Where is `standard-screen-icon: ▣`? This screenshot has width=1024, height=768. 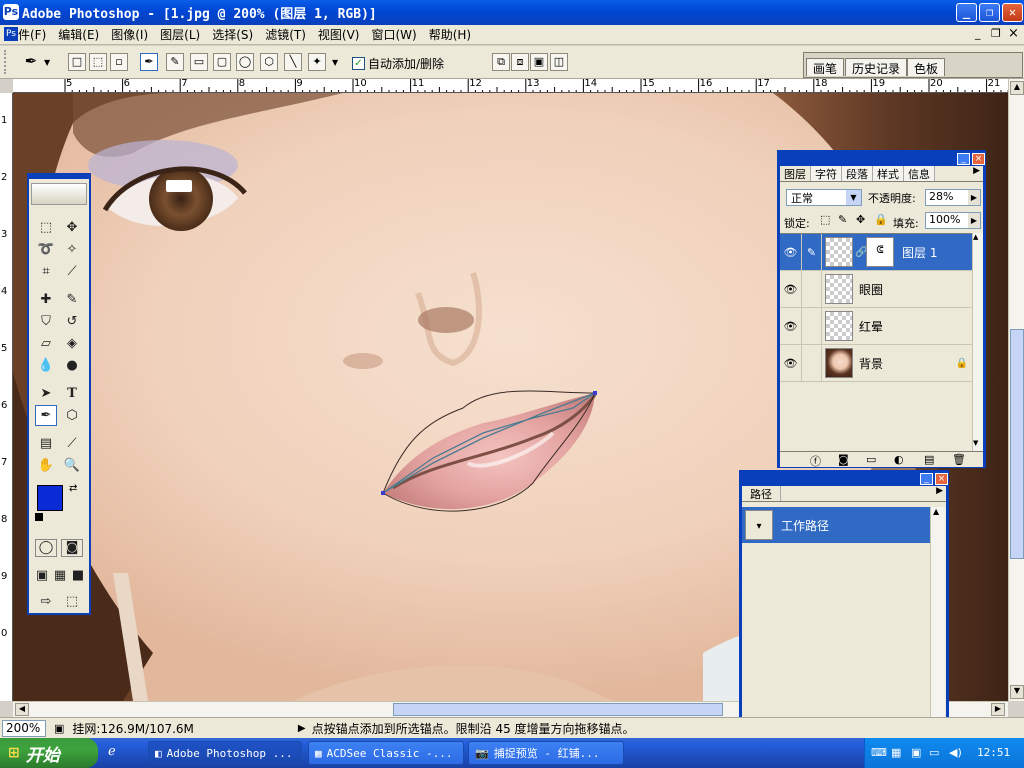 standard-screen-icon: ▣ is located at coordinates (42, 575).